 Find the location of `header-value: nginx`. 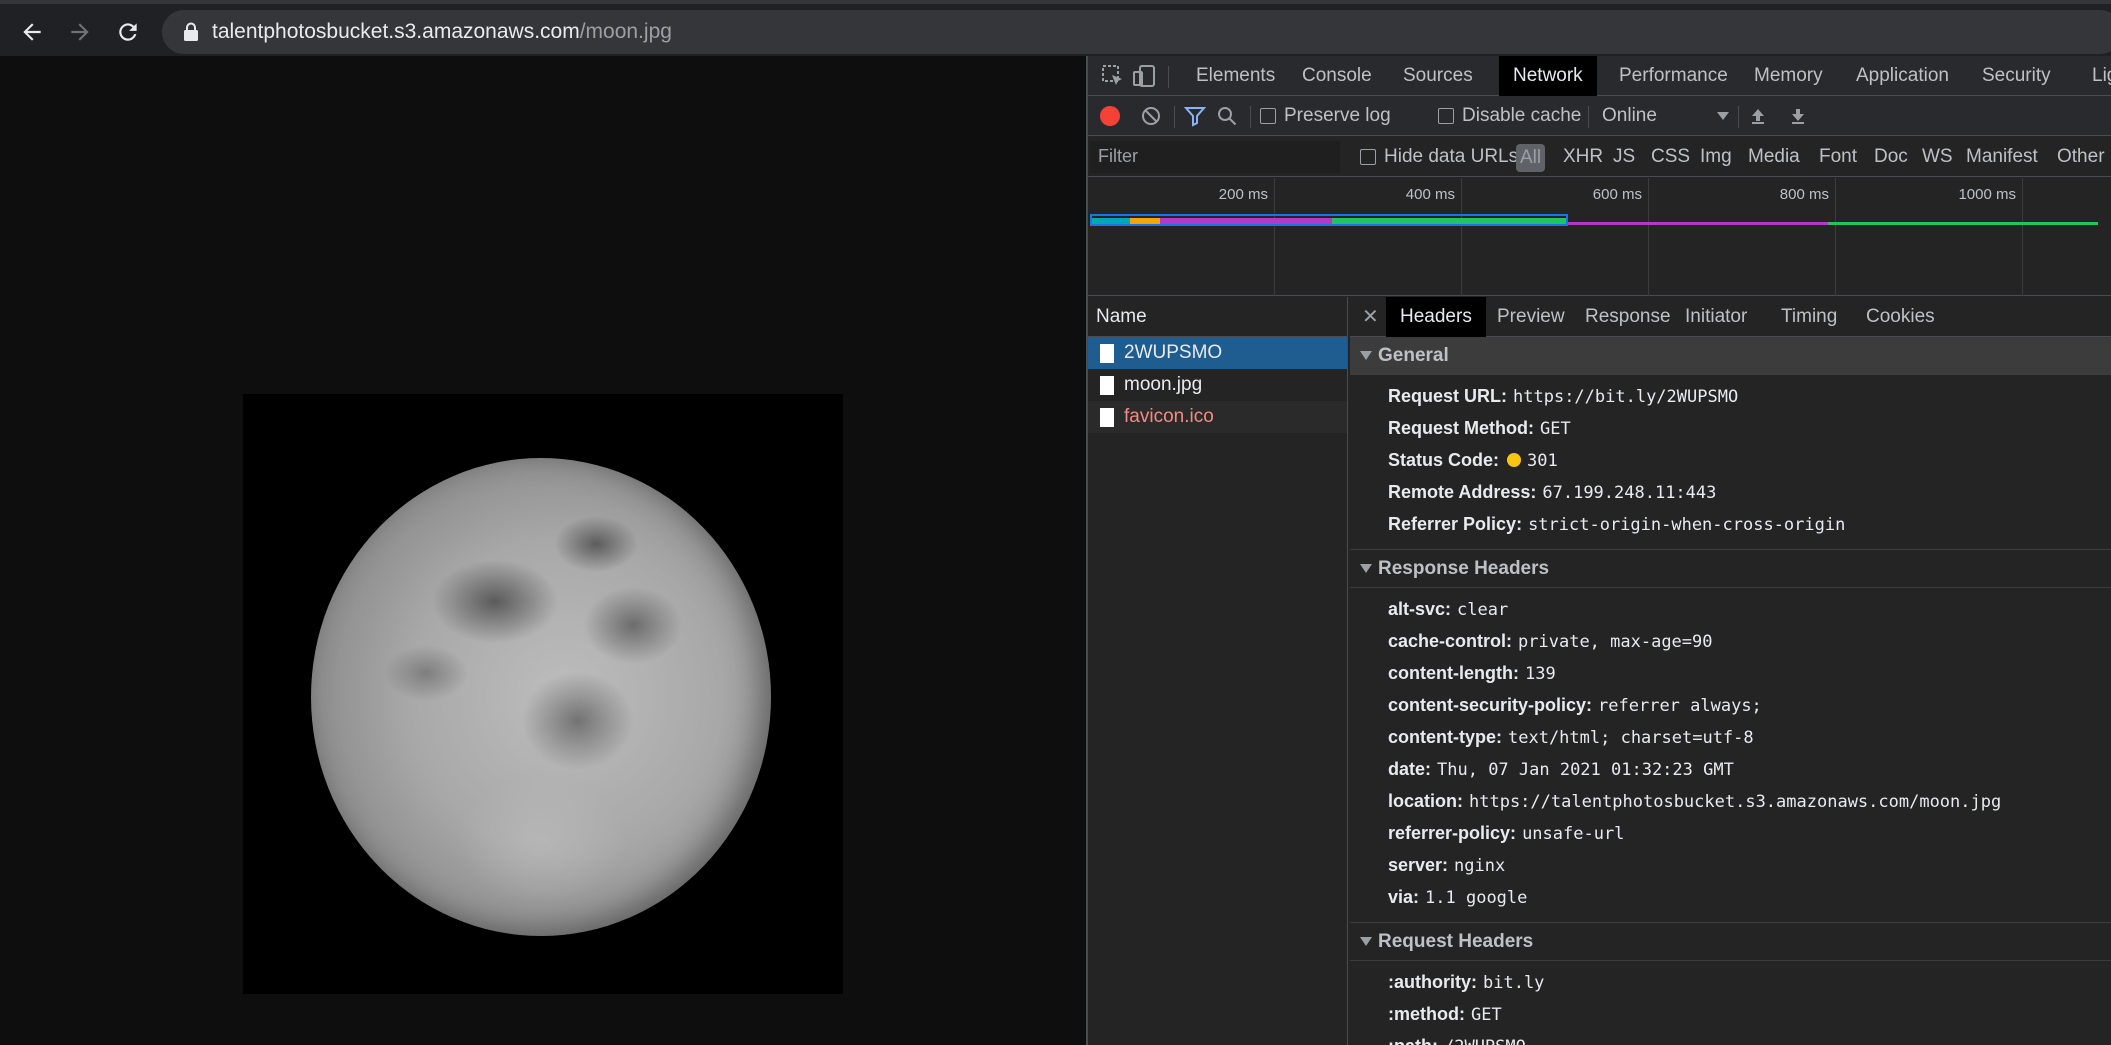

header-value: nginx is located at coordinates (1480, 866).